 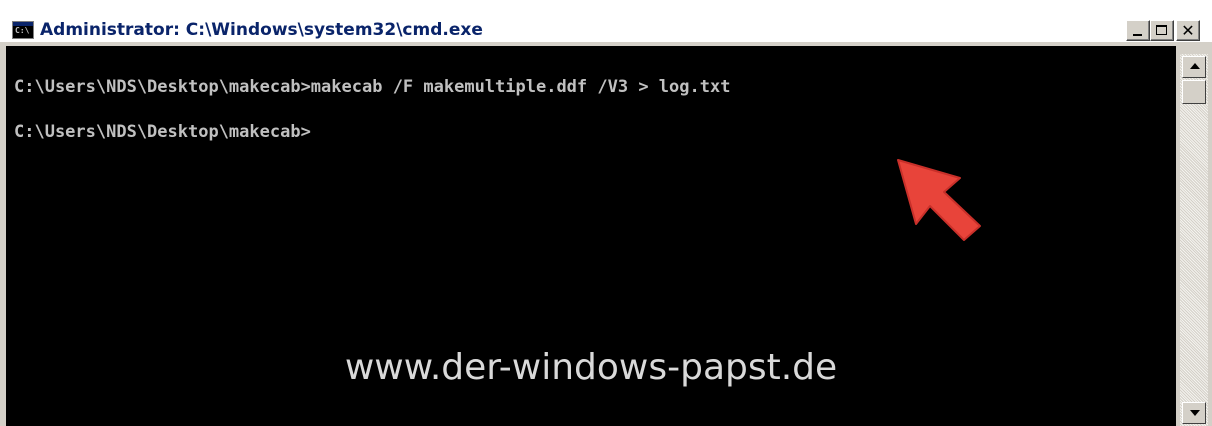 I want to click on close-icon: ✕, so click(x=1188, y=30).